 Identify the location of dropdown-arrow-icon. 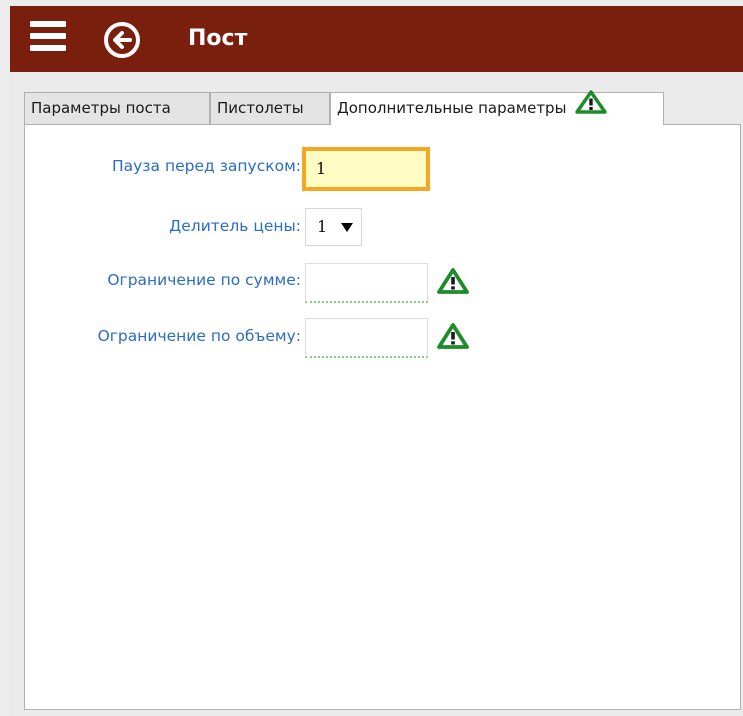
(347, 227).